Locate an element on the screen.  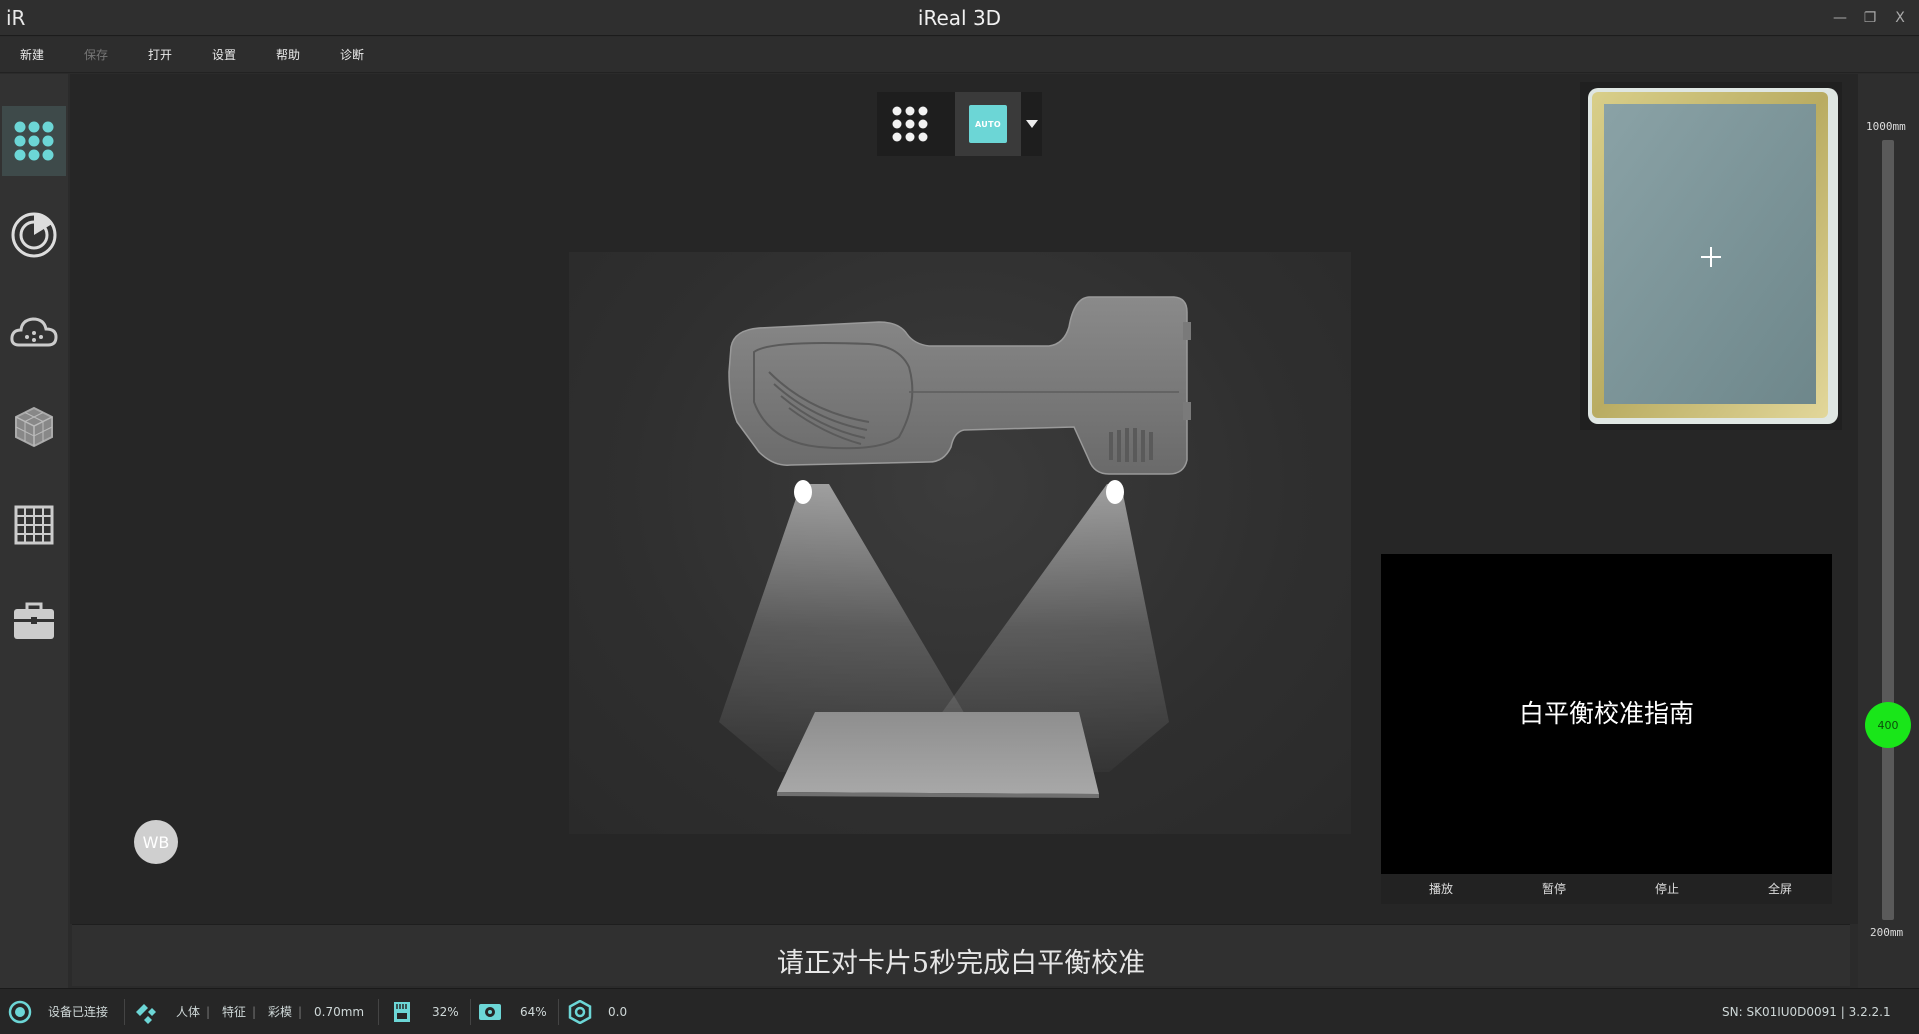
menu-open: 打开 is located at coordinates (160, 55).